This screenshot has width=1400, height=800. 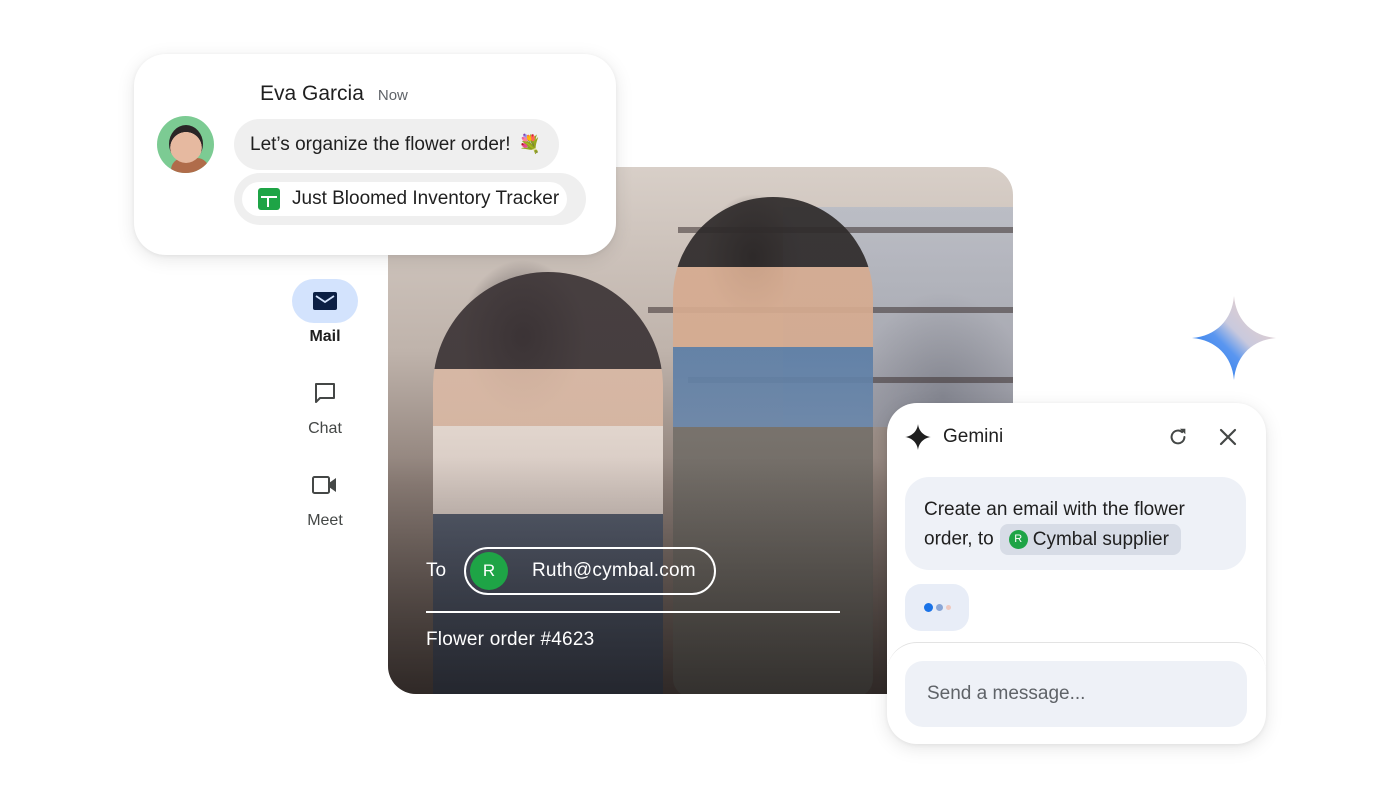 What do you see at coordinates (325, 509) in the screenshot?
I see `nav-item-meet: Meet` at bounding box center [325, 509].